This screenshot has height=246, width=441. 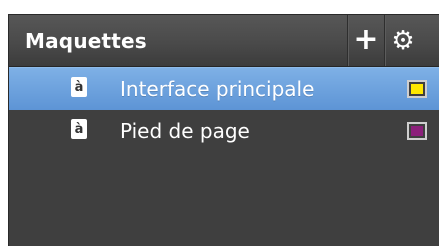 What do you see at coordinates (86, 41) in the screenshot?
I see `panel-title: Maquettes` at bounding box center [86, 41].